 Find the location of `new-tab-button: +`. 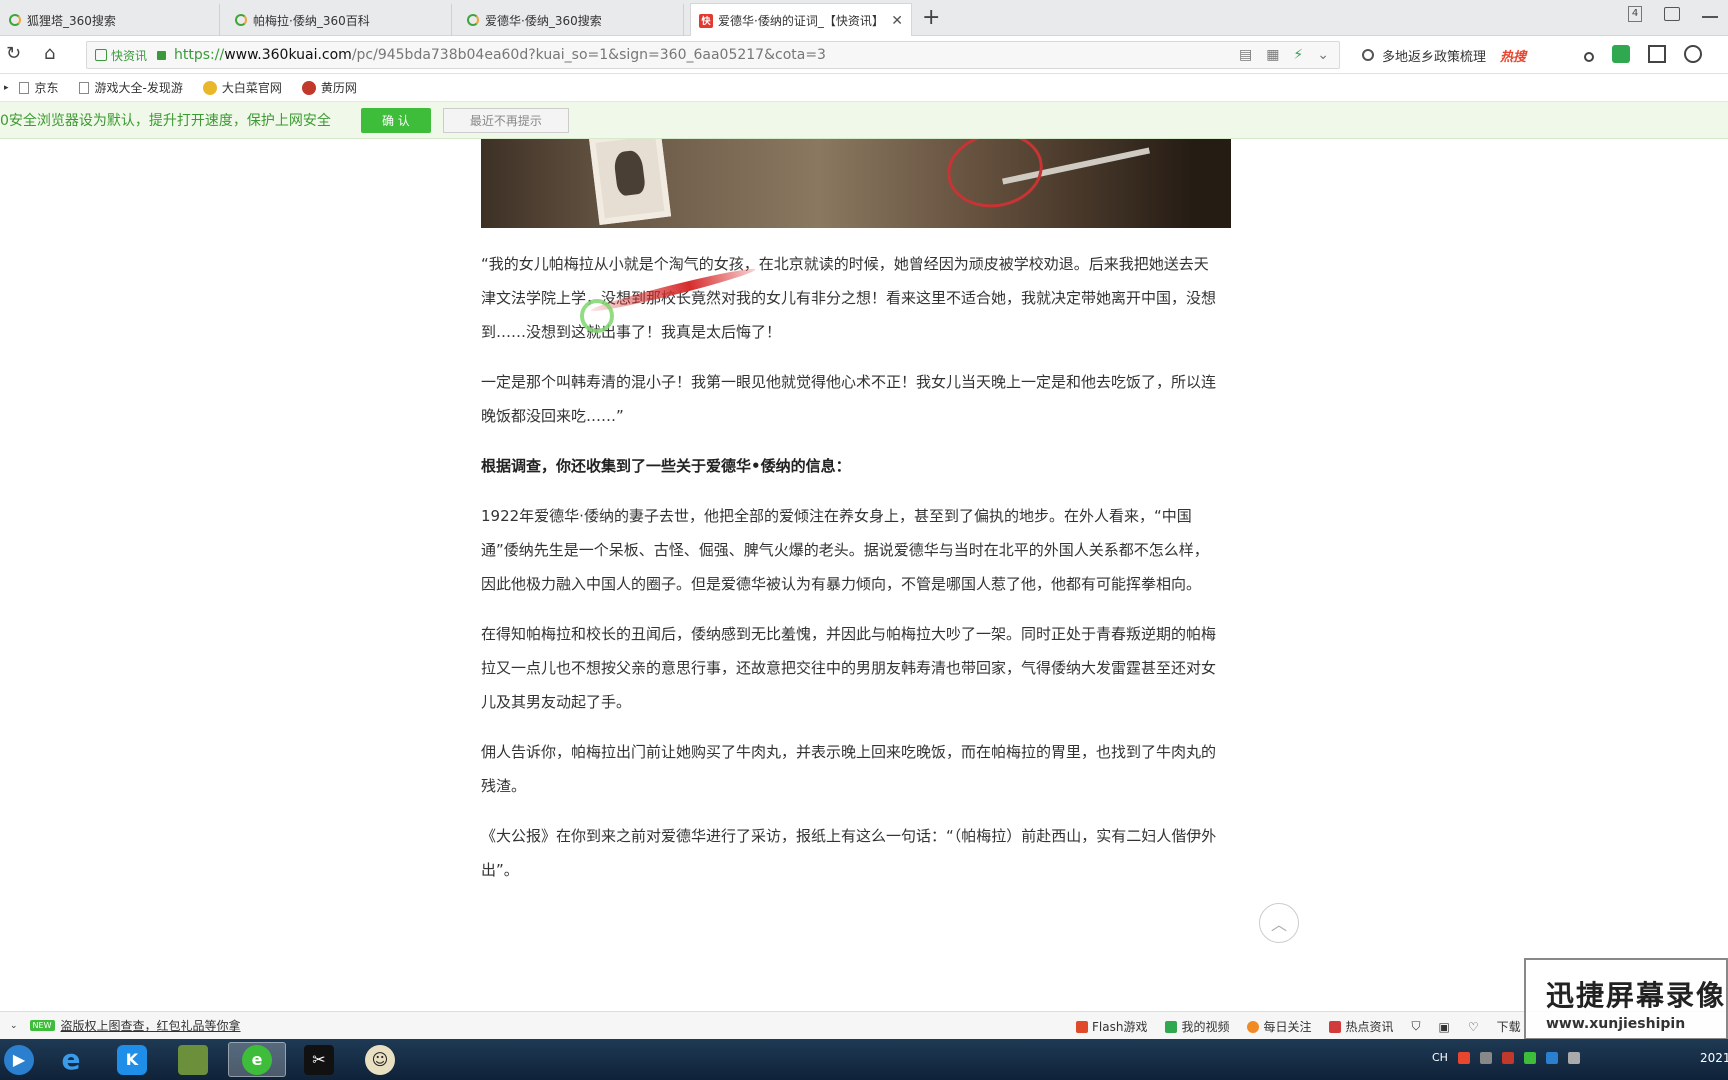

new-tab-button: + is located at coordinates (931, 18).